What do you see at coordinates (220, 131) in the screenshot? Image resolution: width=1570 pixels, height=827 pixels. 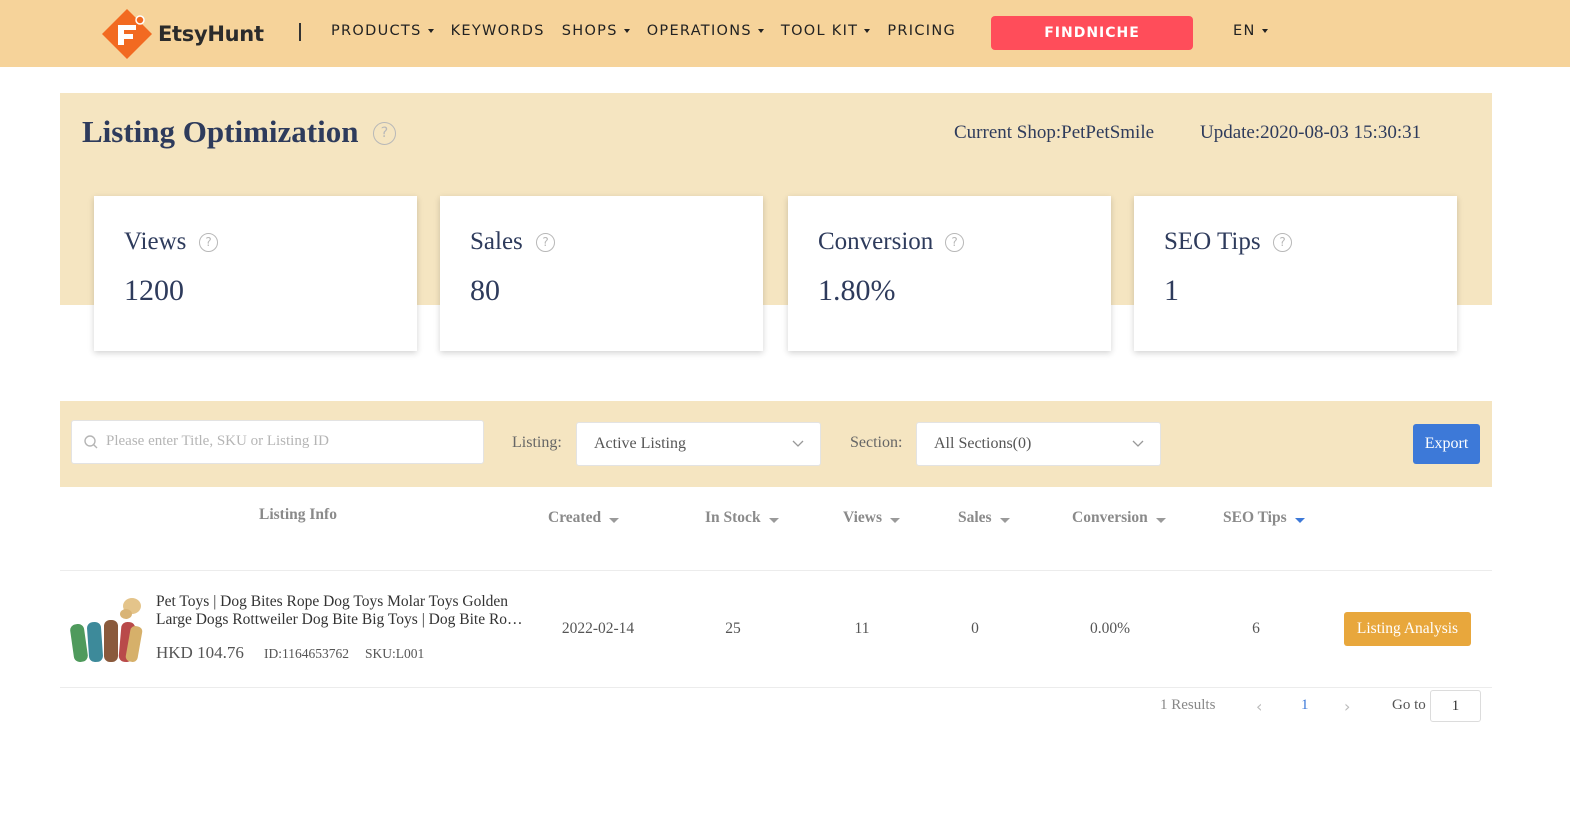 I see `page-title: Listing Optimization` at bounding box center [220, 131].